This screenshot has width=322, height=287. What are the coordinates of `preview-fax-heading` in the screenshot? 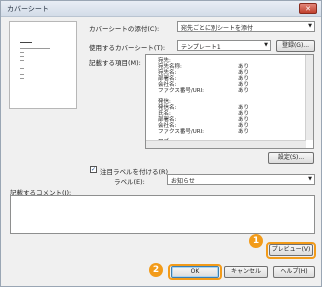 It's located at (26, 42).